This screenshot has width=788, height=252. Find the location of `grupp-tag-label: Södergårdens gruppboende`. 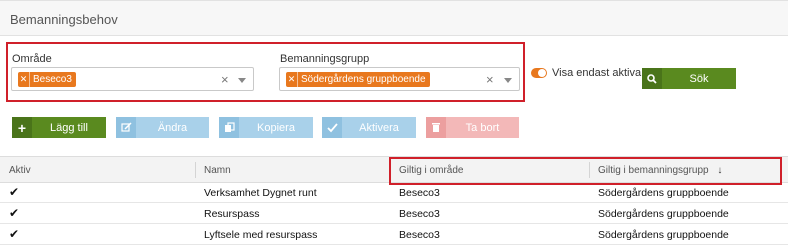

grupp-tag-label: Södergårdens gruppboende is located at coordinates (363, 79).